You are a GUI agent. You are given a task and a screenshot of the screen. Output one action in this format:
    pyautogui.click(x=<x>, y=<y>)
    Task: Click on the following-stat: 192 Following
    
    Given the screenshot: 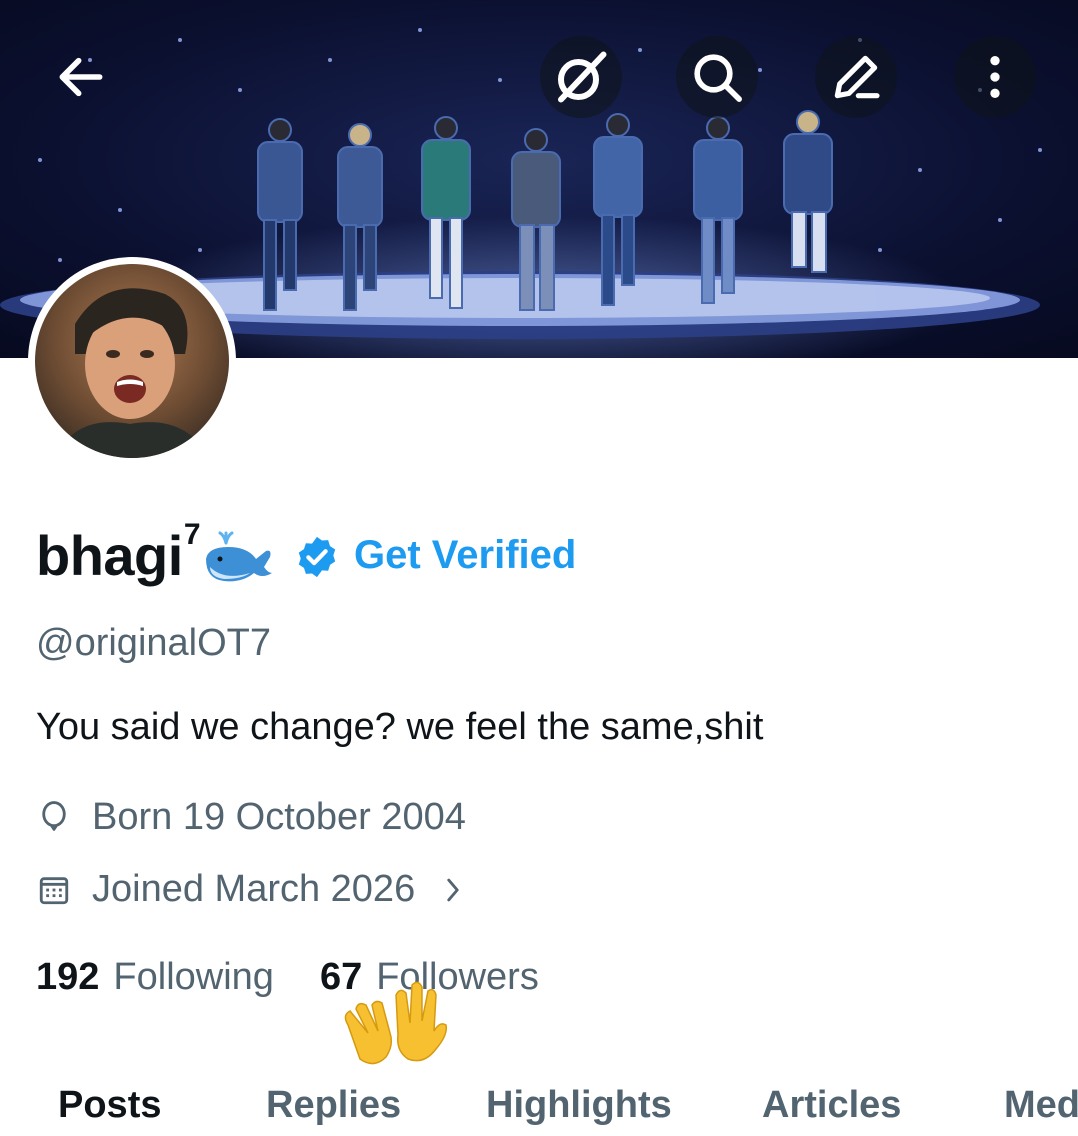 What is the action you would take?
    pyautogui.click(x=155, y=977)
    